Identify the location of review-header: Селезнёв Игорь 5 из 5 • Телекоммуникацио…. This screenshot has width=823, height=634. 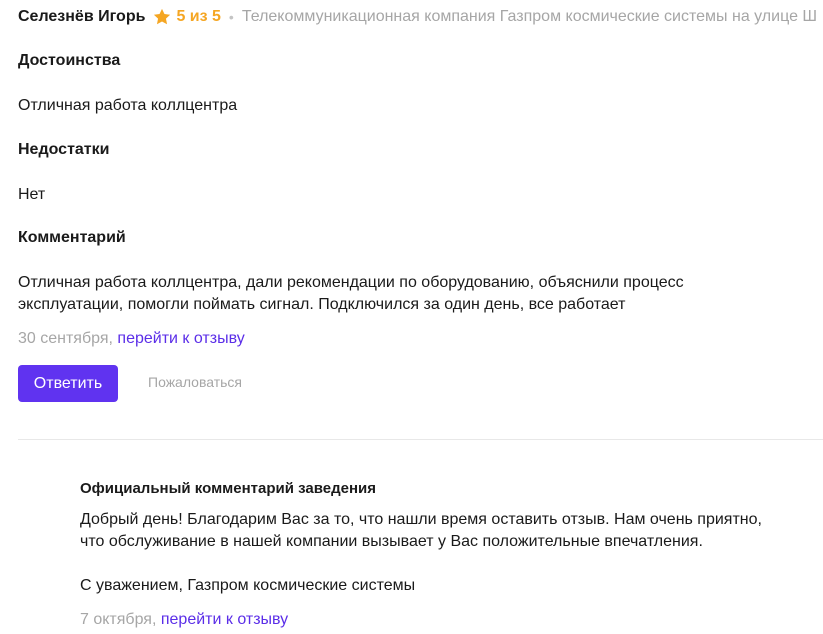
(420, 17).